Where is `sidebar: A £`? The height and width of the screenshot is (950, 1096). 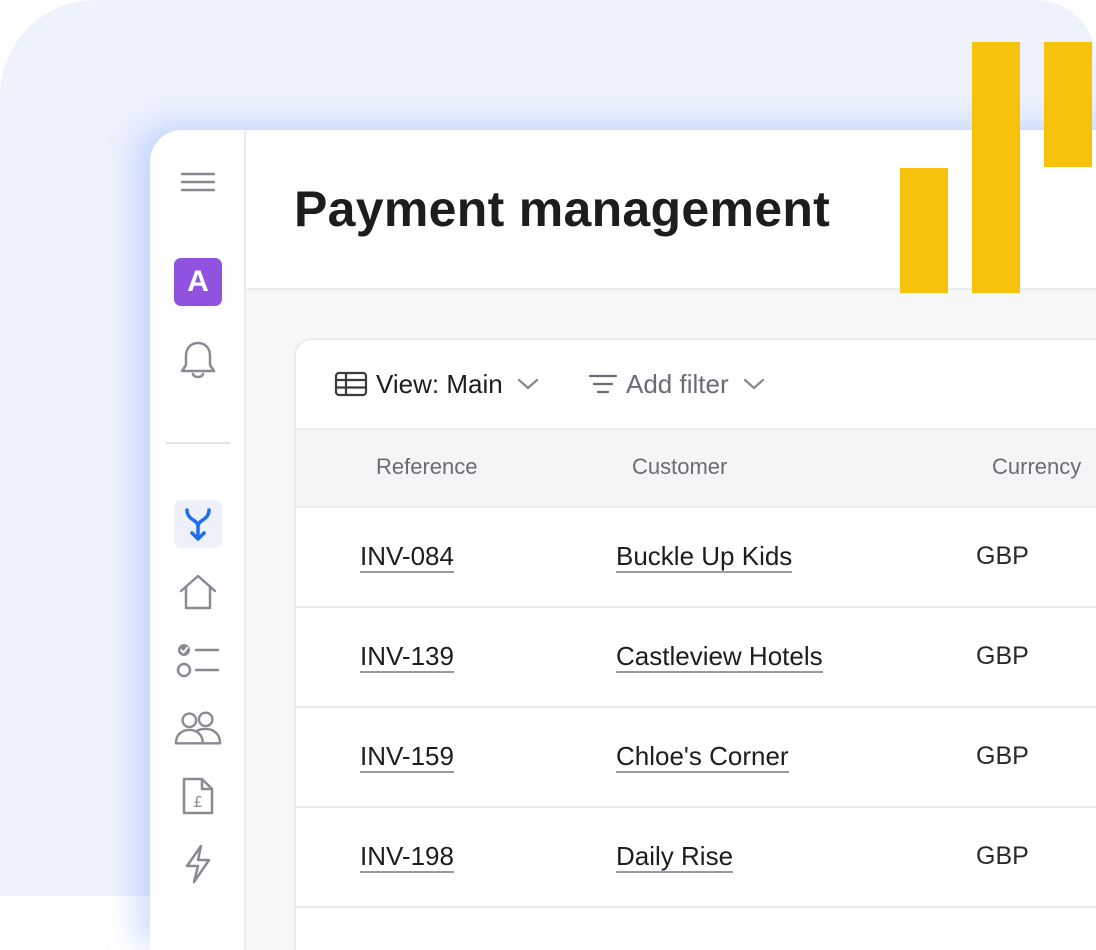 sidebar: A £ is located at coordinates (198, 540).